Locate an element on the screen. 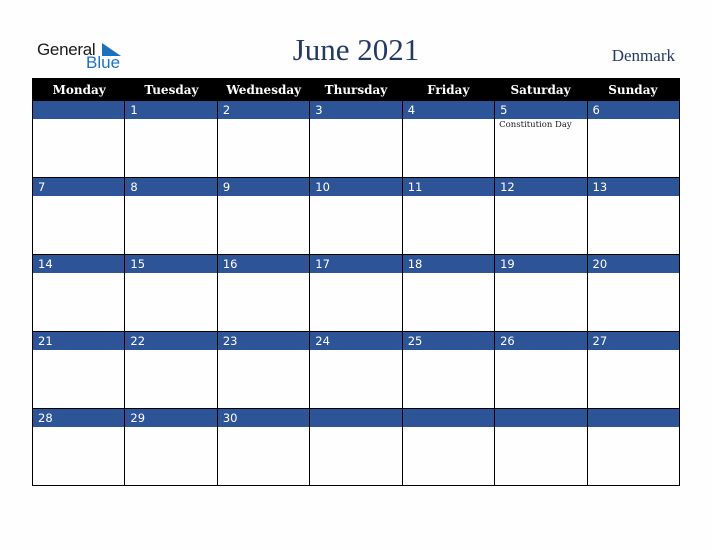 This screenshot has height=550, width=712. day-cell: 14 is located at coordinates (79, 293).